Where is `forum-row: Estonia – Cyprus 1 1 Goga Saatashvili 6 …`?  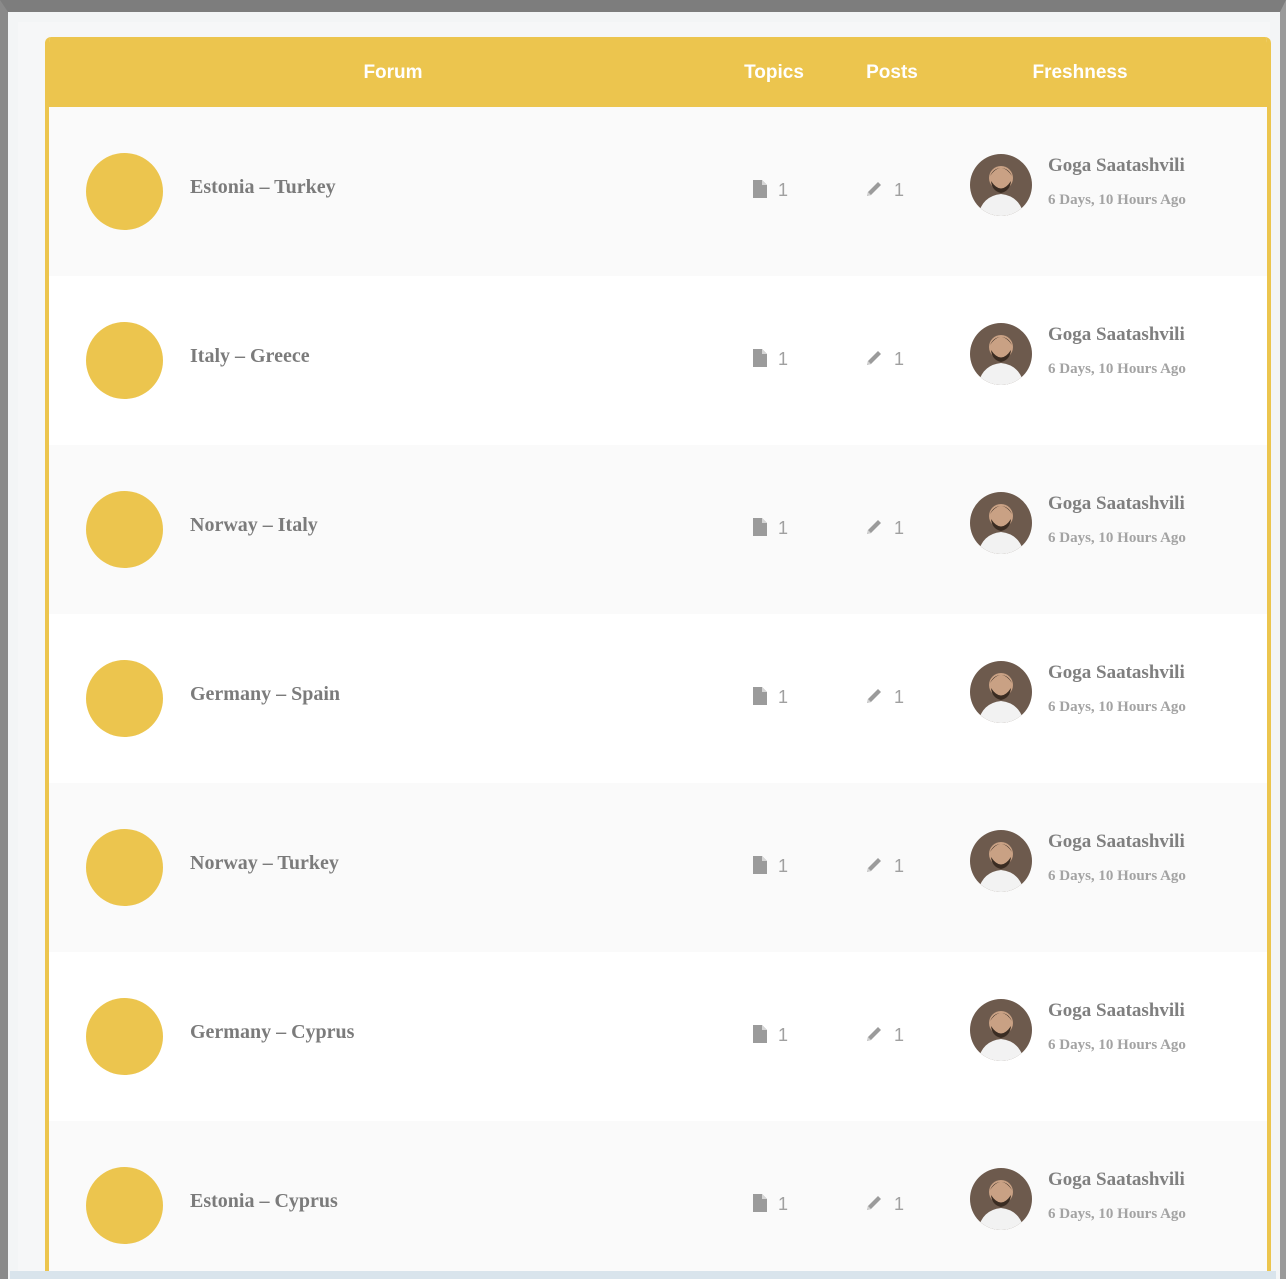 forum-row: Estonia – Cyprus 1 1 Goga Saatashvili 6 … is located at coordinates (658, 1200).